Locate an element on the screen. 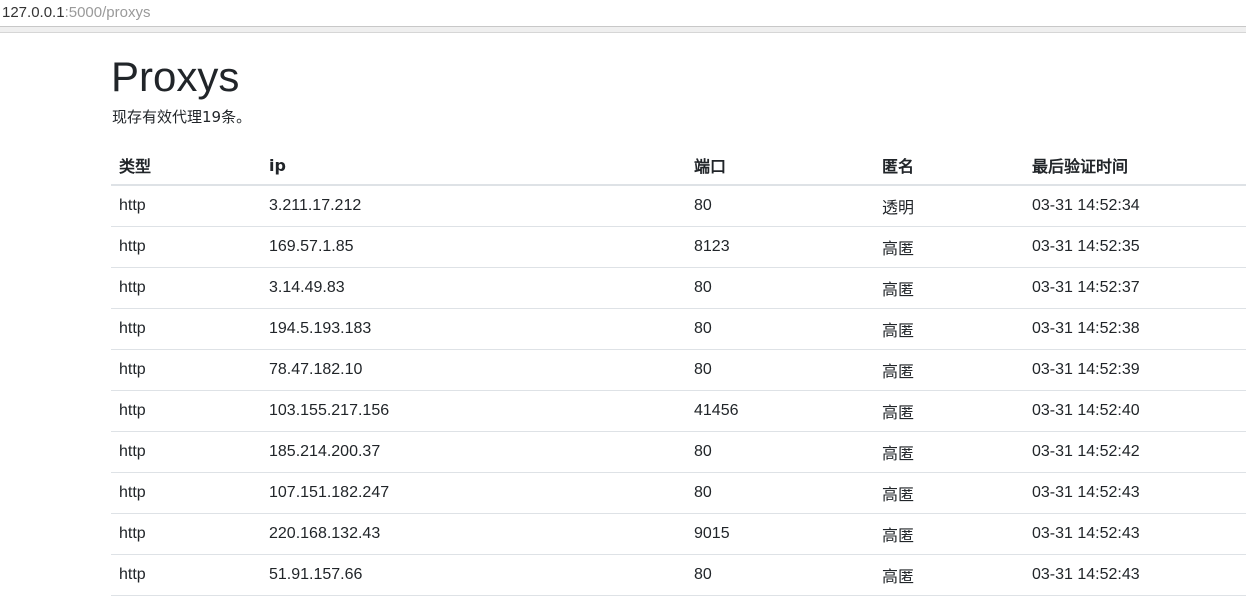 The width and height of the screenshot is (1246, 596). url-path: :5000/proxys is located at coordinates (107, 12).